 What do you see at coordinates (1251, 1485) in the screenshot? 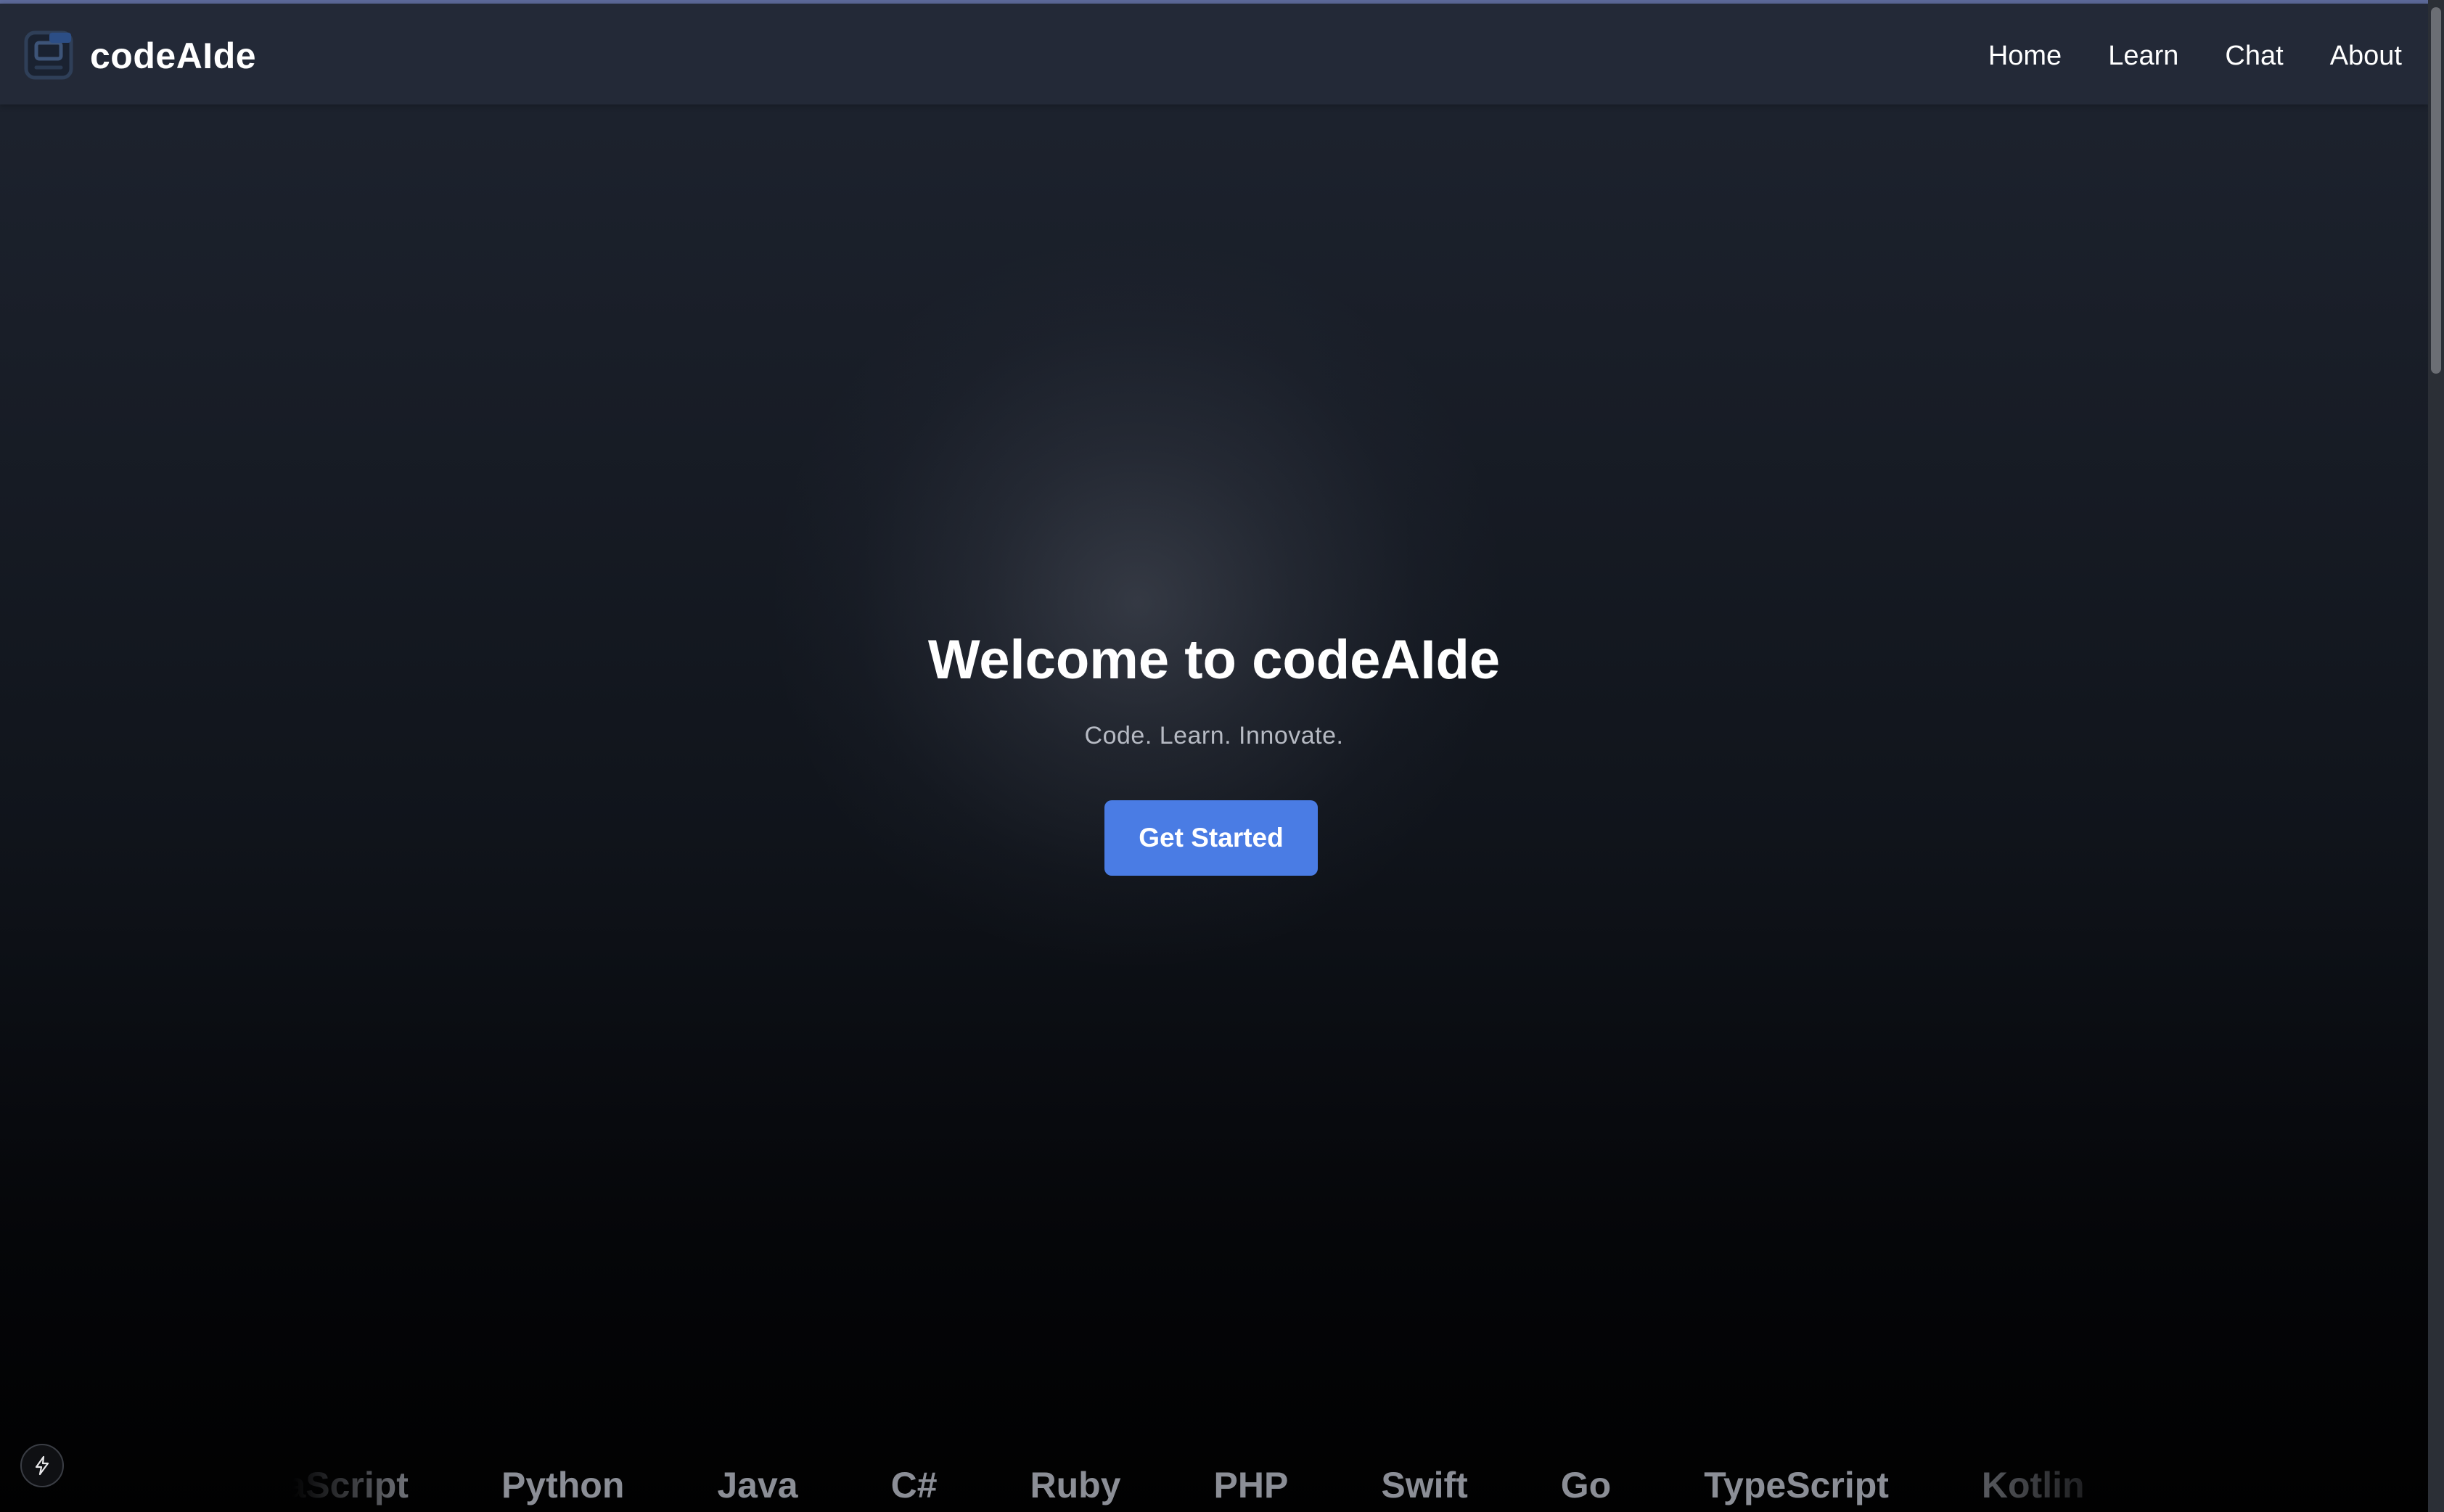
I see `language-item: PHP` at bounding box center [1251, 1485].